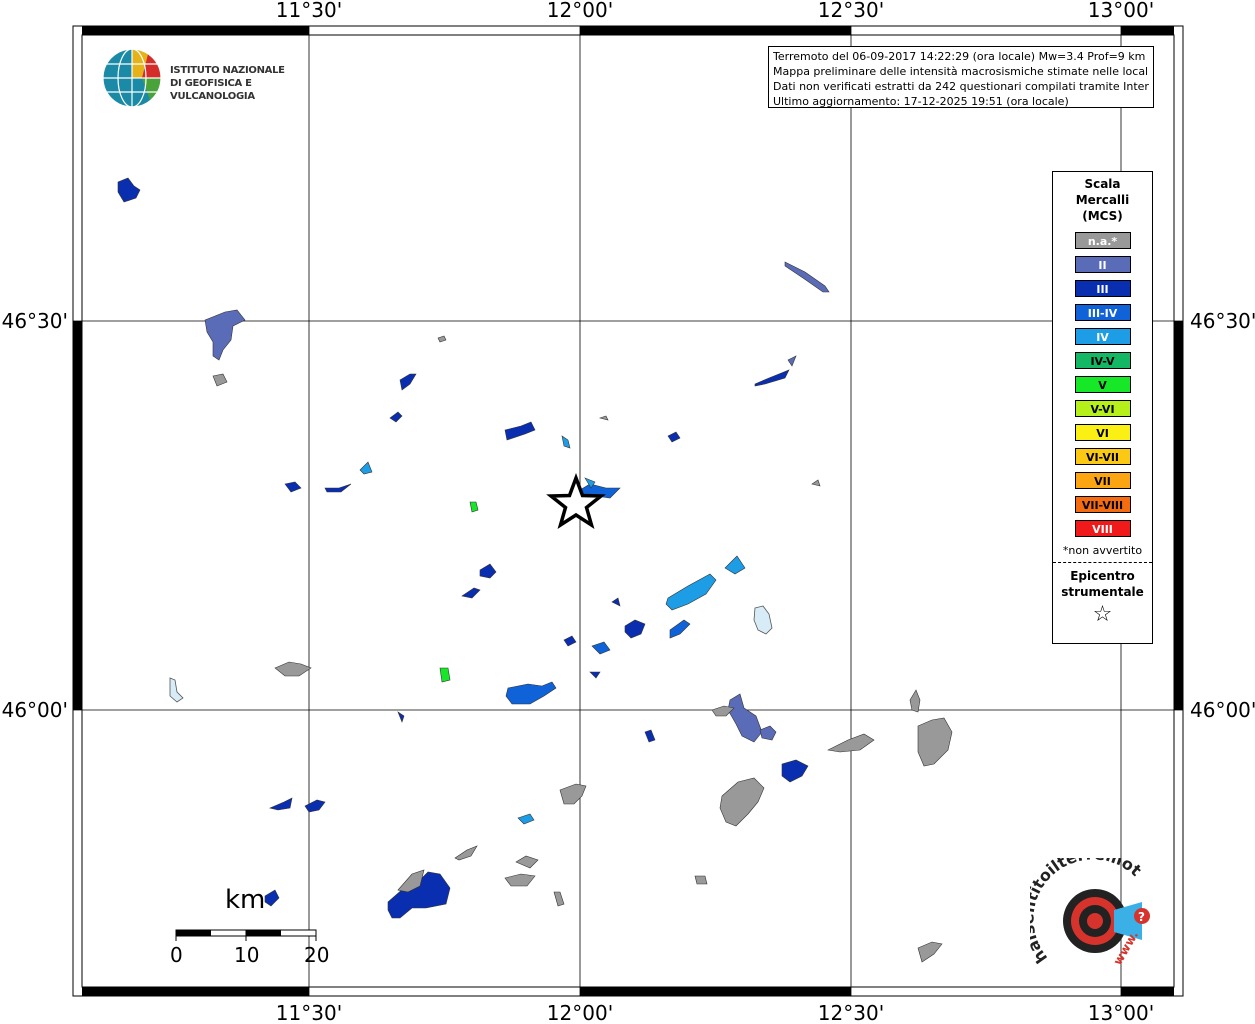 This screenshot has height=1024, width=1255. What do you see at coordinates (1102, 550) in the screenshot?
I see `legend-note: *non avvertito` at bounding box center [1102, 550].